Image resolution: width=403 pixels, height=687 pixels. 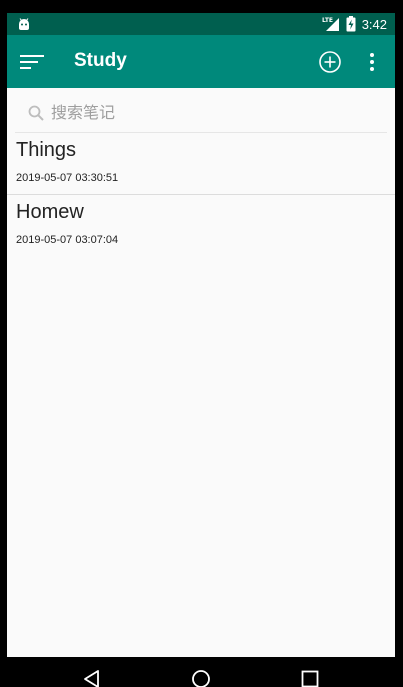 I want to click on search-input: 搜索笔记, so click(x=201, y=114).